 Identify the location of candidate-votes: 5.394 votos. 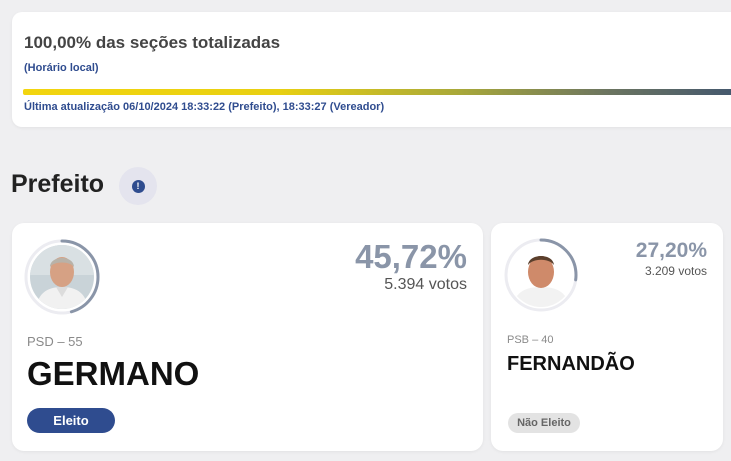
(425, 284).